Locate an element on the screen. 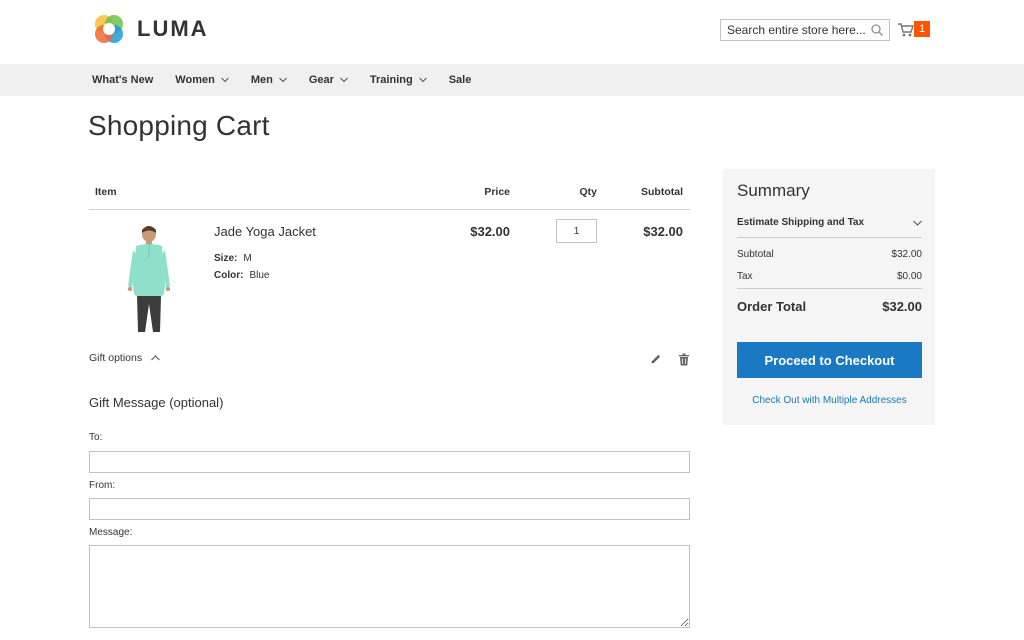 Image resolution: width=1024 pixels, height=640 pixels. subtotal-label: Subtotal is located at coordinates (755, 254).